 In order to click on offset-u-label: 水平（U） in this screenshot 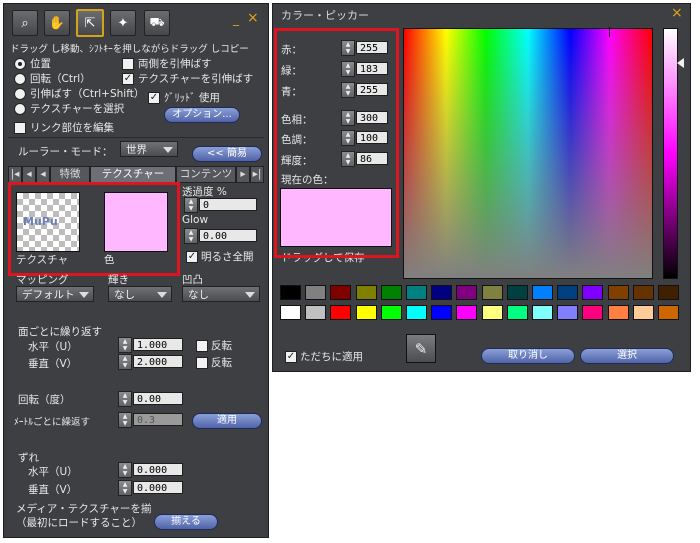, I will do `click(53, 472)`.